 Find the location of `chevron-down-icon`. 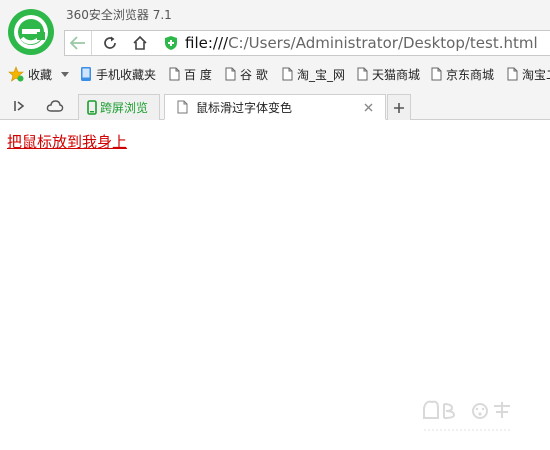

chevron-down-icon is located at coordinates (65, 74).